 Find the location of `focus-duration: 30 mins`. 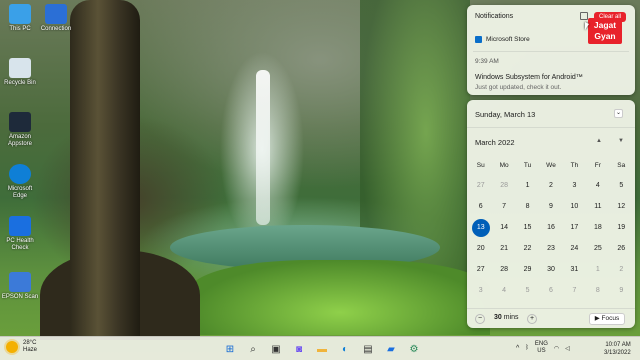

focus-duration: 30 mins is located at coordinates (506, 317).